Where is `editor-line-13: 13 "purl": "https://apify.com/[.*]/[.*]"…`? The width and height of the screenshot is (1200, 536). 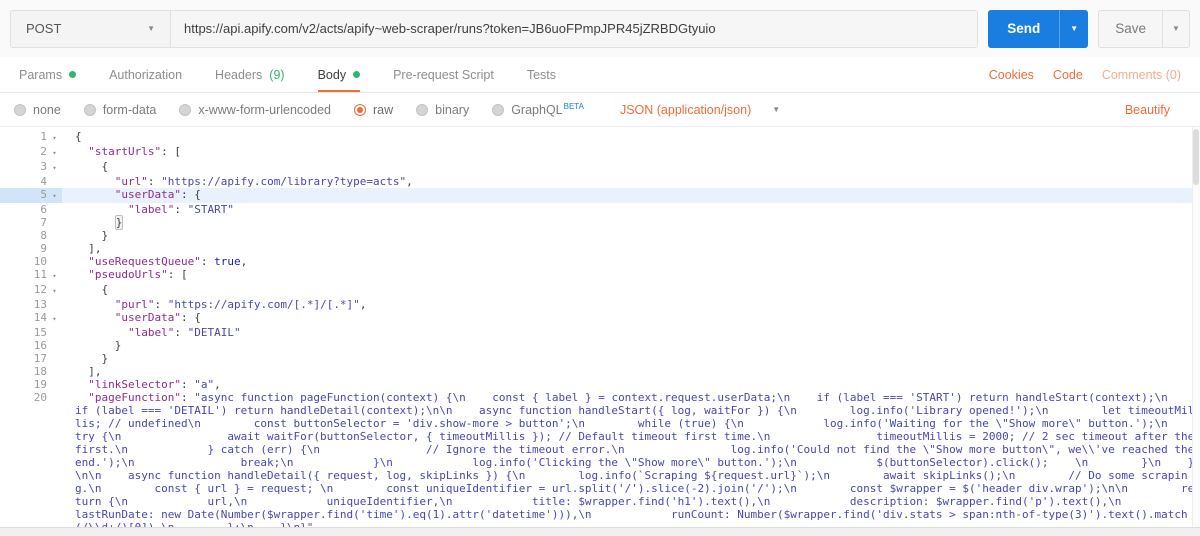
editor-line-13: 13 "purl": "https://apify.com/[.*]/[.*]"… is located at coordinates (600, 304).